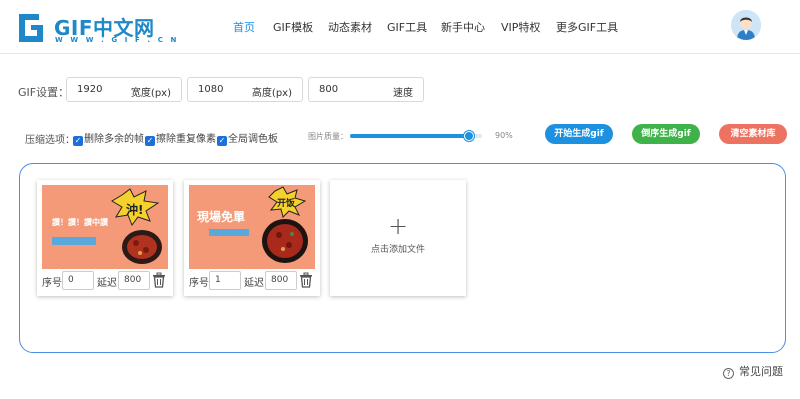  Describe the element at coordinates (80, 222) in the screenshot. I see `thumb-banner-text: 讚！讚！讚中讚` at that location.